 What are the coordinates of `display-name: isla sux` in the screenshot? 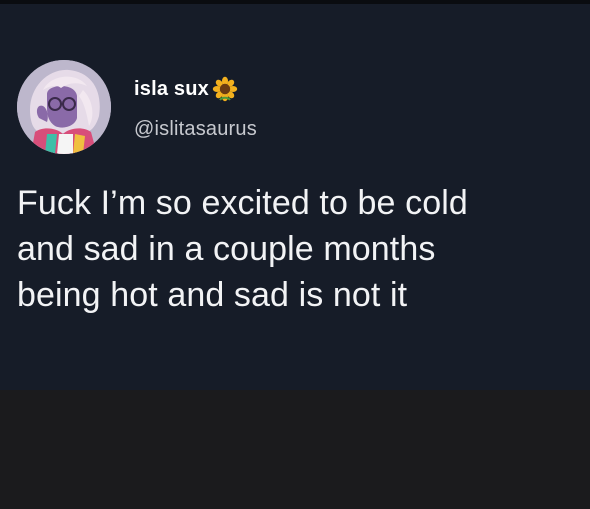 It's located at (171, 89).